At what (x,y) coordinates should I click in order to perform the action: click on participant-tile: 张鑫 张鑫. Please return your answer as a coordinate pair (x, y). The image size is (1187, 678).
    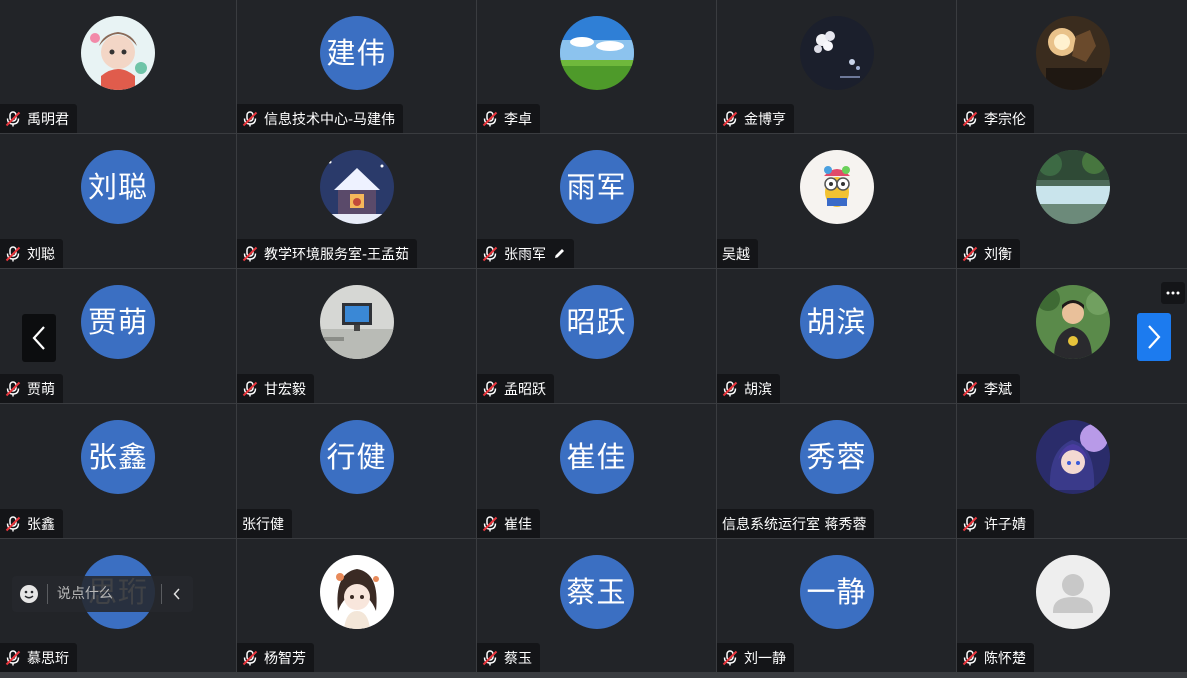
    Looking at the image, I should click on (118, 471).